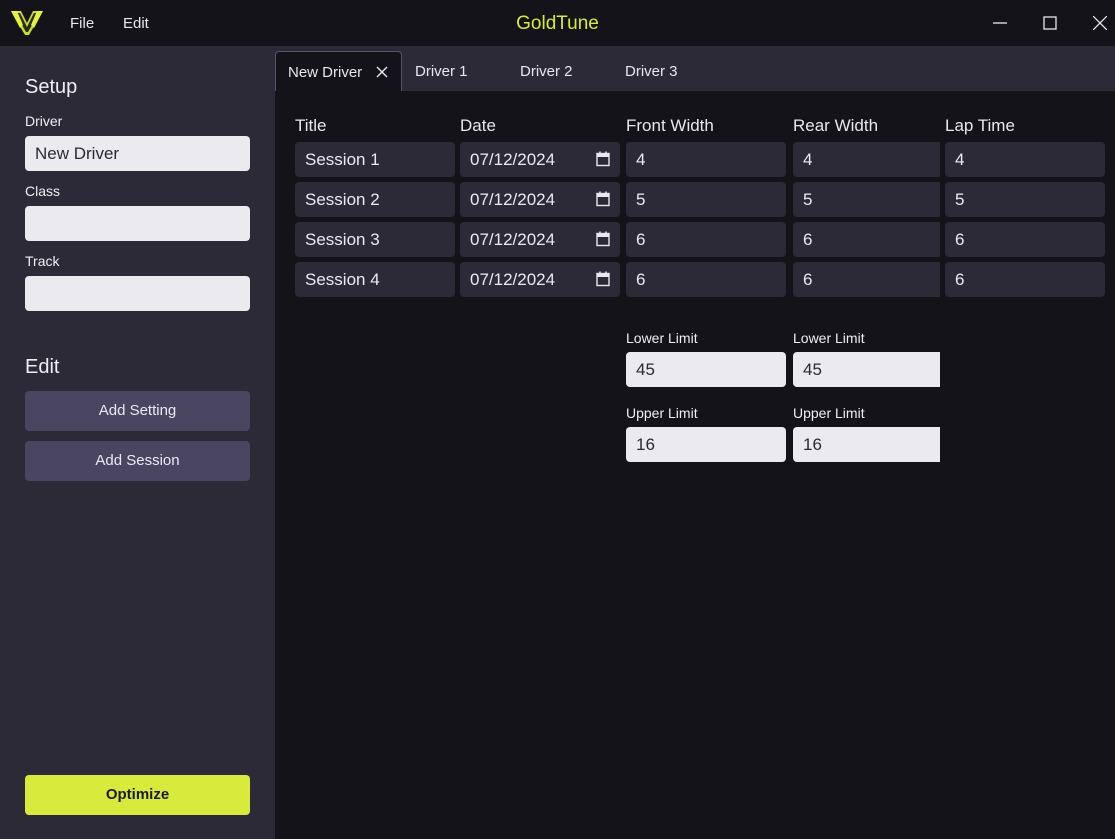 The image size is (1115, 839). Describe the element at coordinates (866, 444) in the screenshot. I see `rear-upper-limit-input: 16` at that location.